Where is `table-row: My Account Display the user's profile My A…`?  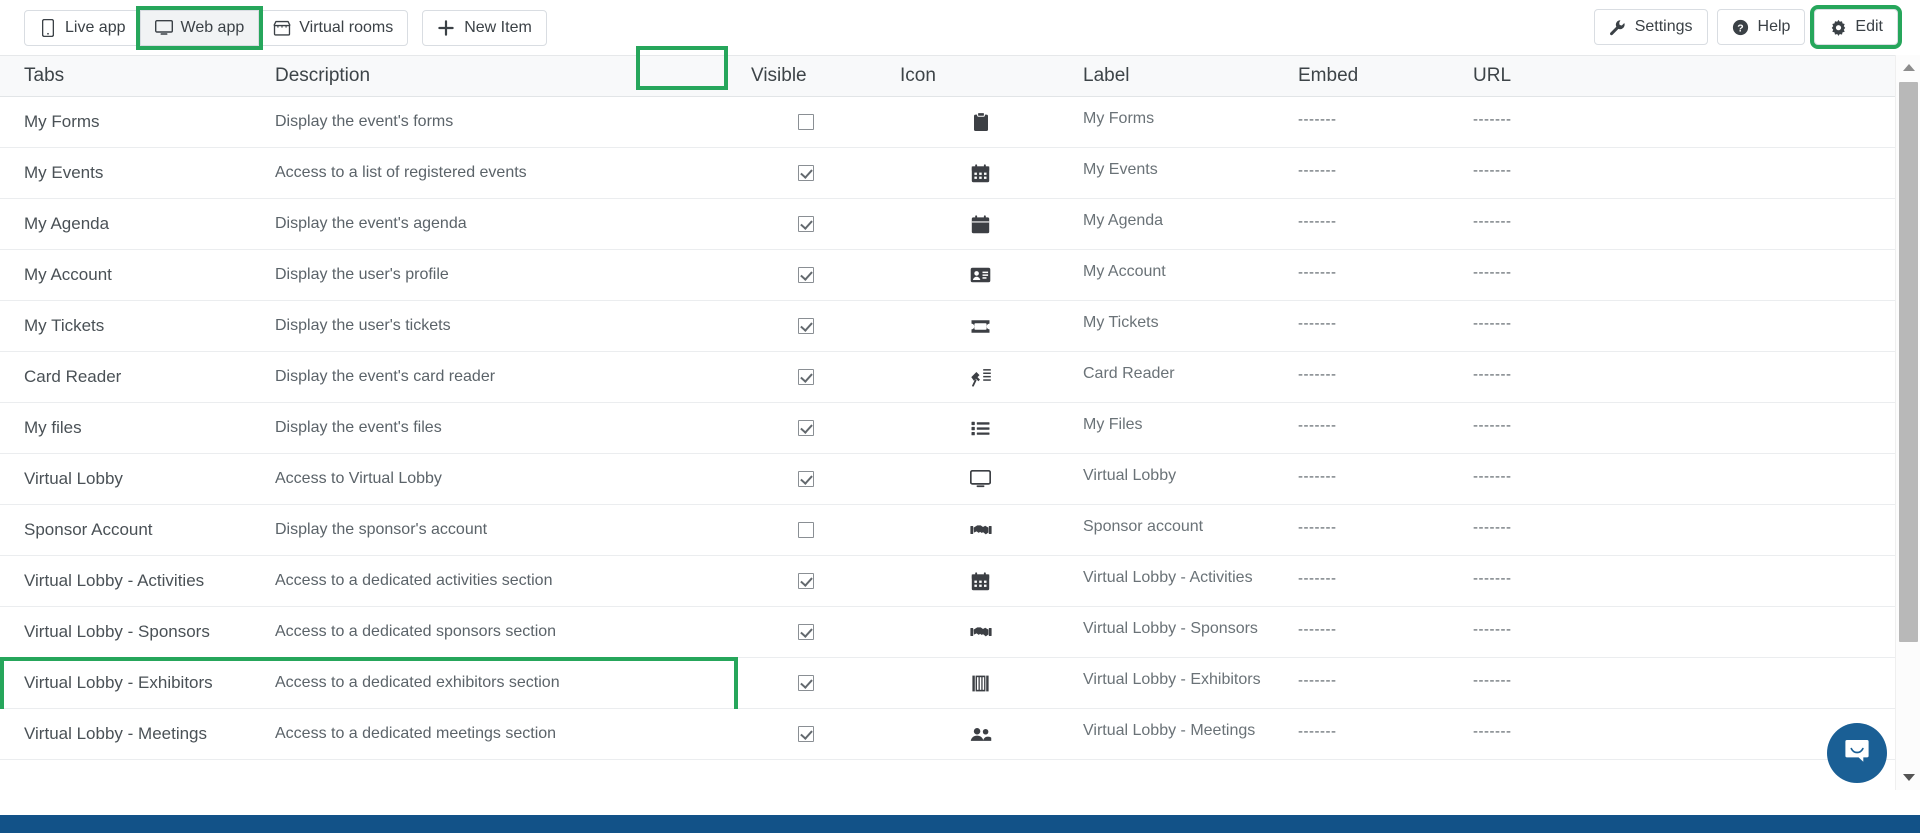 table-row: My Account Display the user's profile My A… is located at coordinates (947, 275).